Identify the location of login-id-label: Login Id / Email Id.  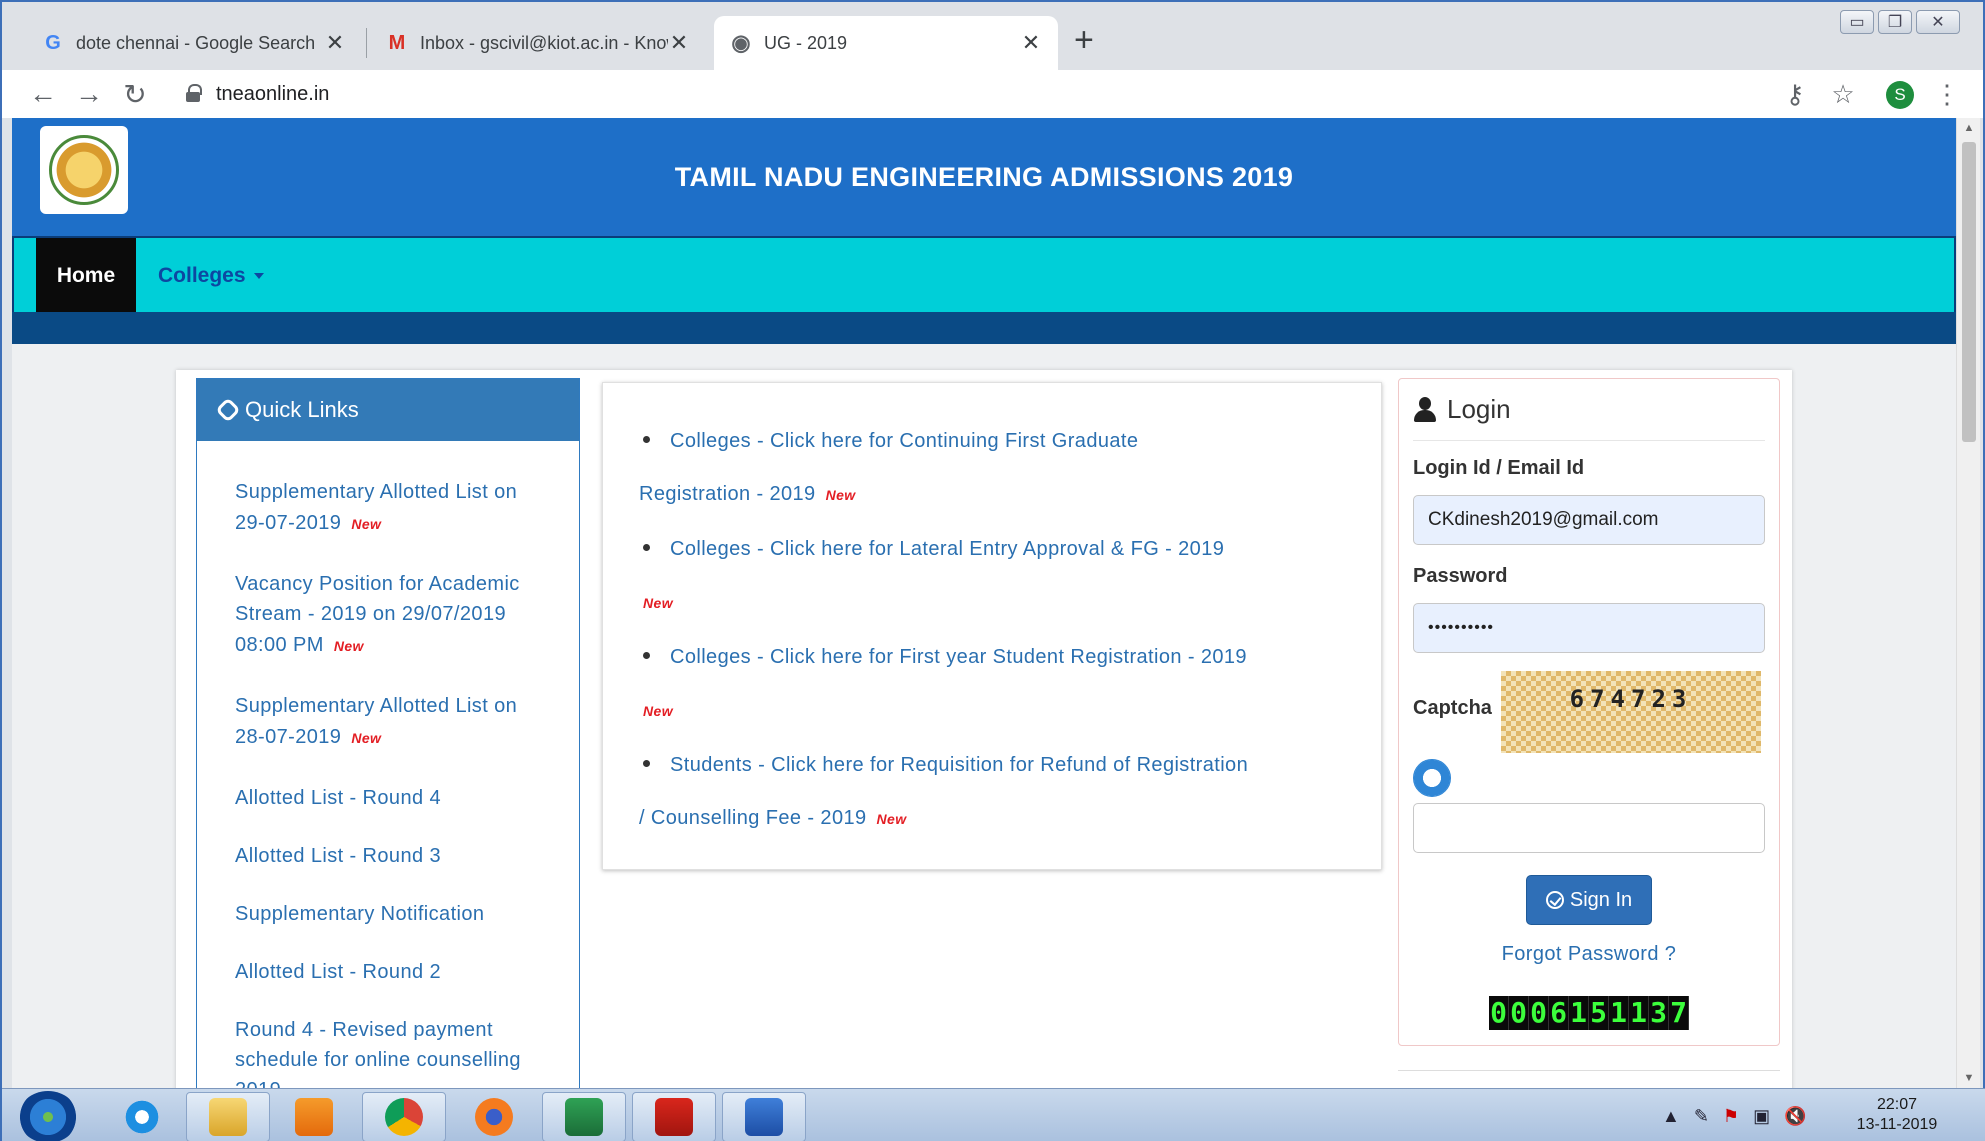
(1499, 468).